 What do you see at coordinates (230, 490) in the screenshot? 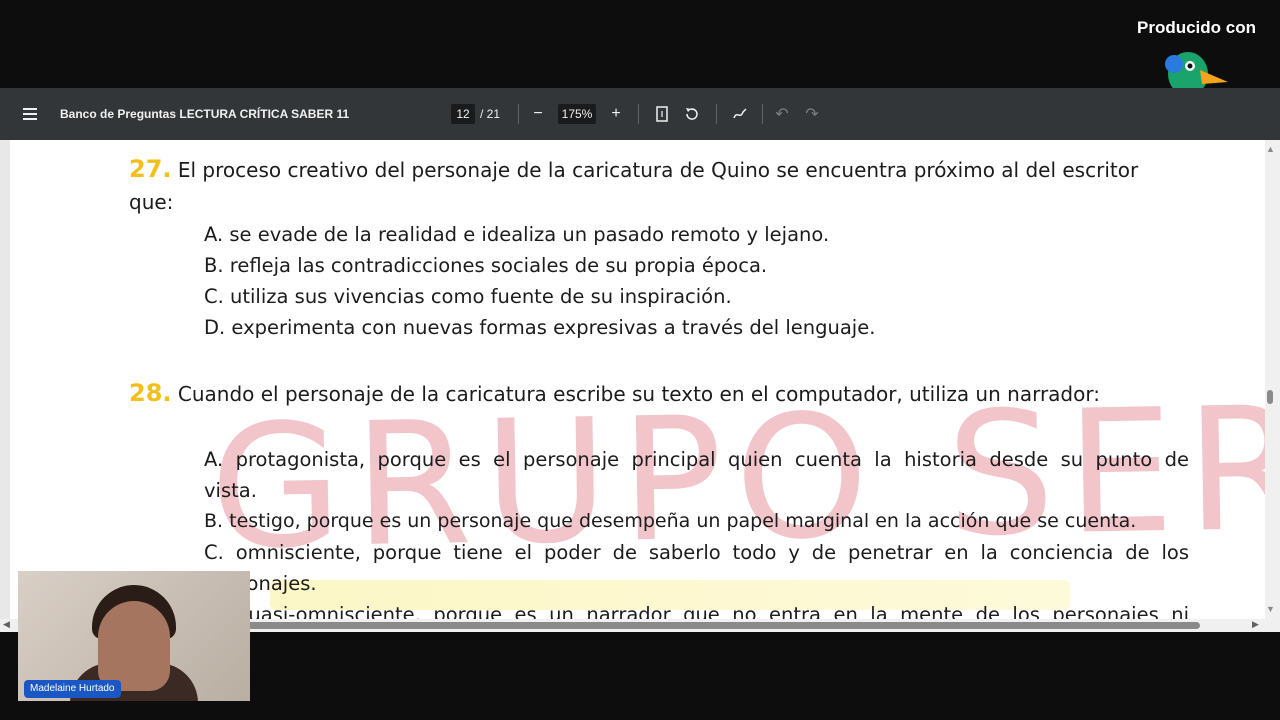
I see `question-28-option-a-cont: vista.` at bounding box center [230, 490].